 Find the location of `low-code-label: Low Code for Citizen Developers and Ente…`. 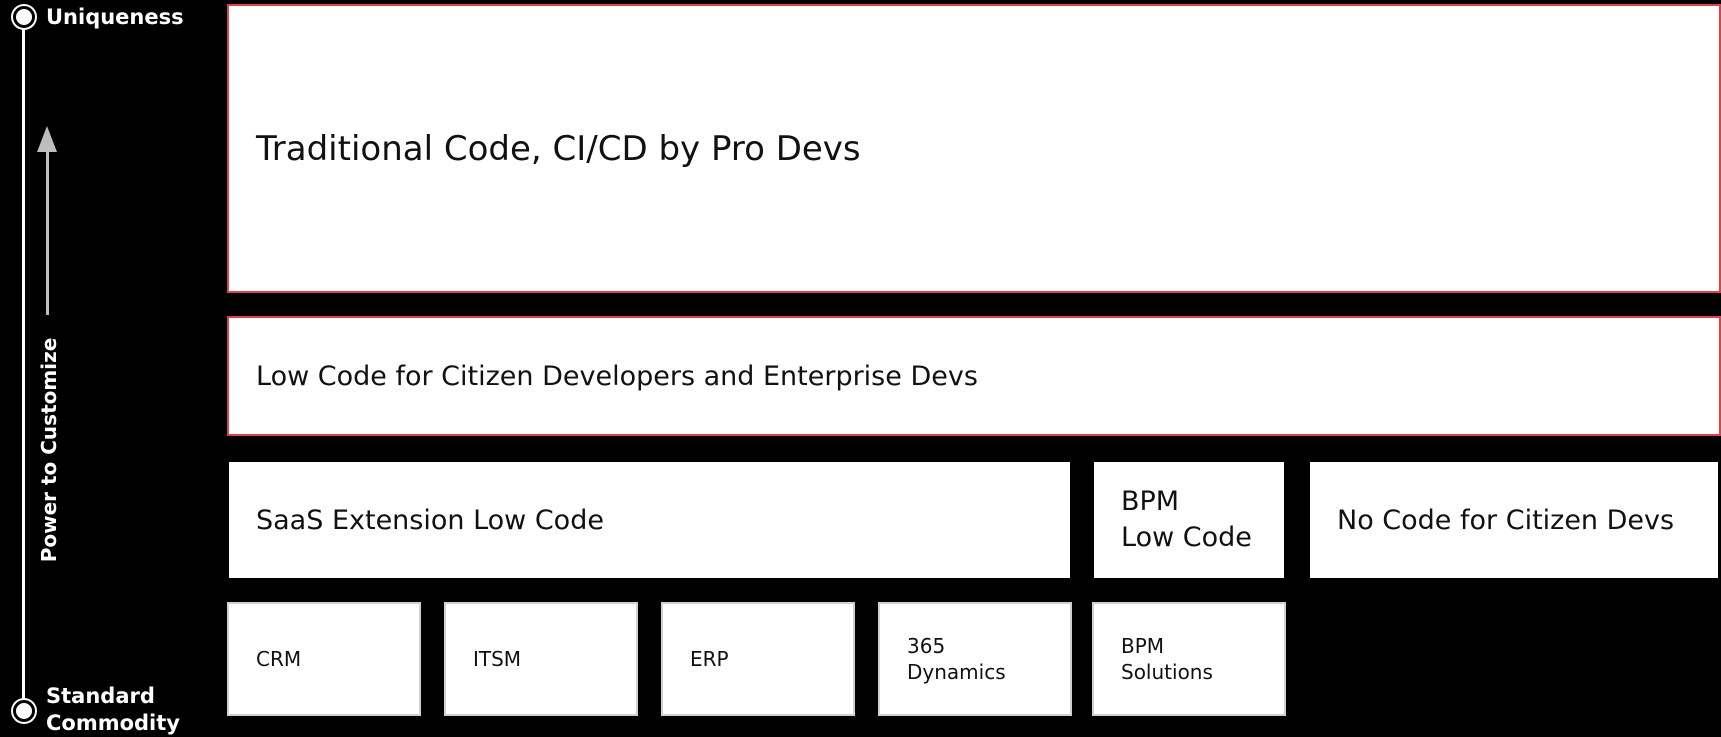

low-code-label: Low Code for Citizen Developers and Ente… is located at coordinates (617, 376).